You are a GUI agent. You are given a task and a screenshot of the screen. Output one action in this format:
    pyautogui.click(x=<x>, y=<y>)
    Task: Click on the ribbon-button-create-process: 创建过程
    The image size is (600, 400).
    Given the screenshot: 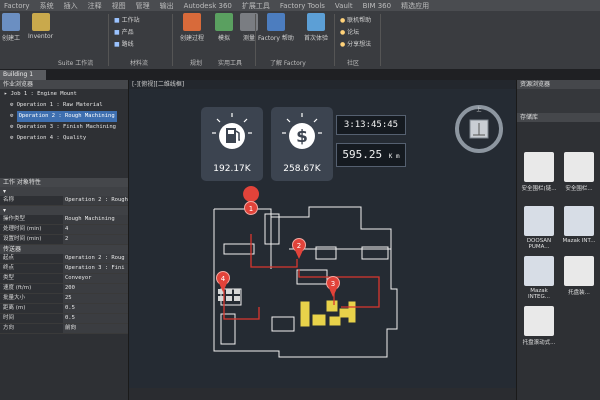 What is the action you would take?
    pyautogui.click(x=192, y=27)
    